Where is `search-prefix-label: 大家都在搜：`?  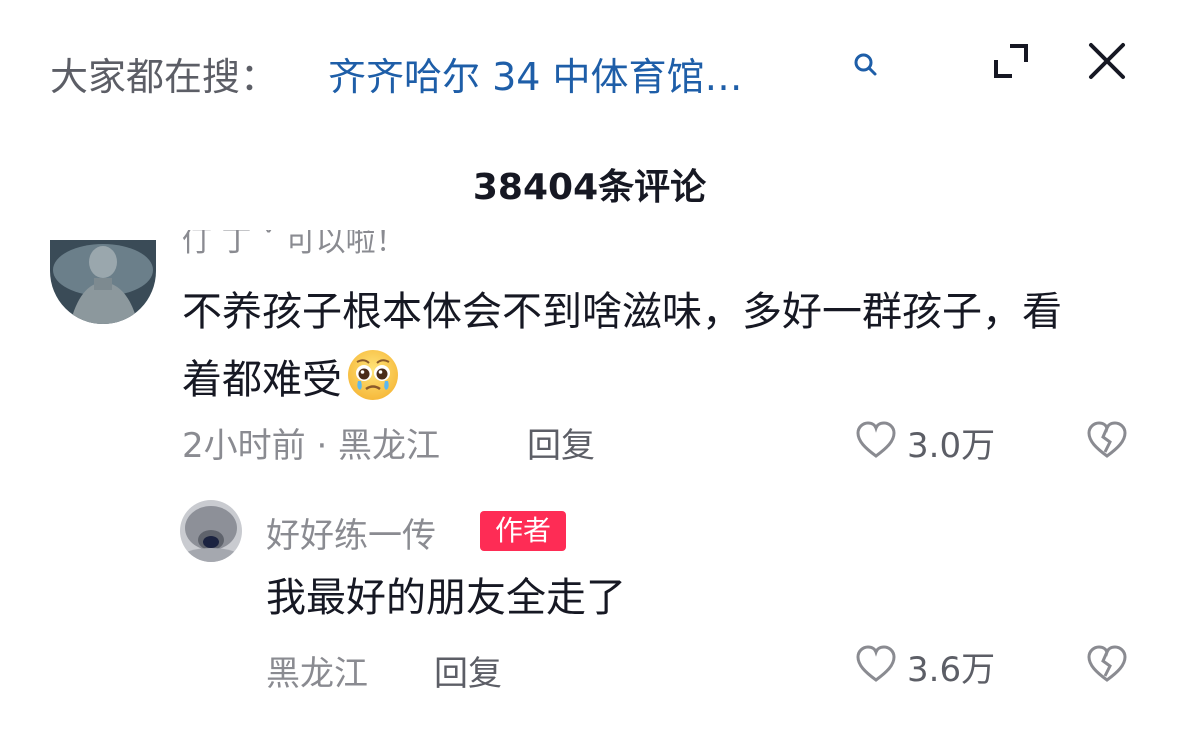 search-prefix-label: 大家都在搜： is located at coordinates (164, 77).